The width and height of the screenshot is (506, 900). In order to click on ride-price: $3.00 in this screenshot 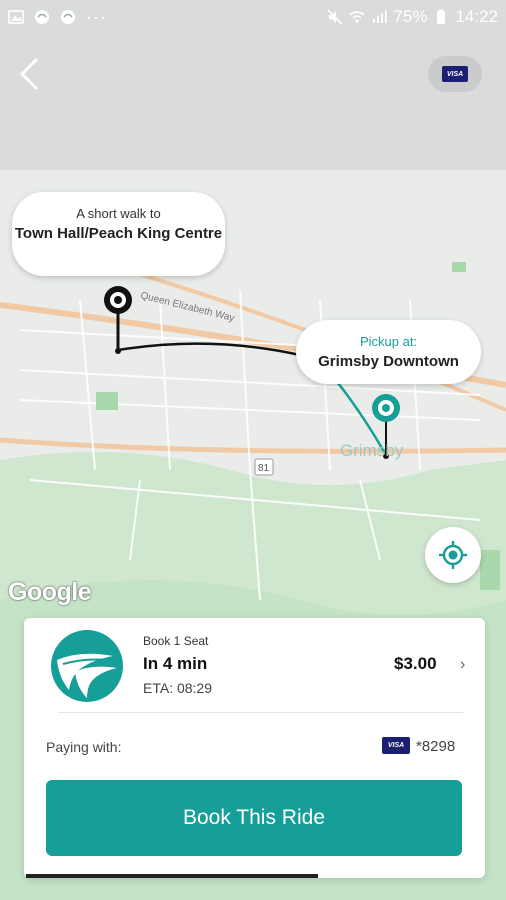, I will do `click(415, 663)`.